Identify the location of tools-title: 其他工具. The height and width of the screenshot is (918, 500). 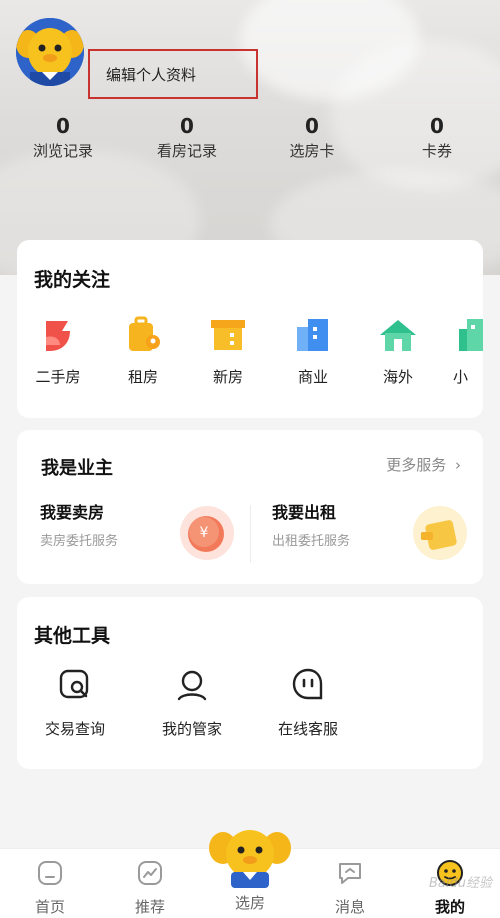
(72, 636).